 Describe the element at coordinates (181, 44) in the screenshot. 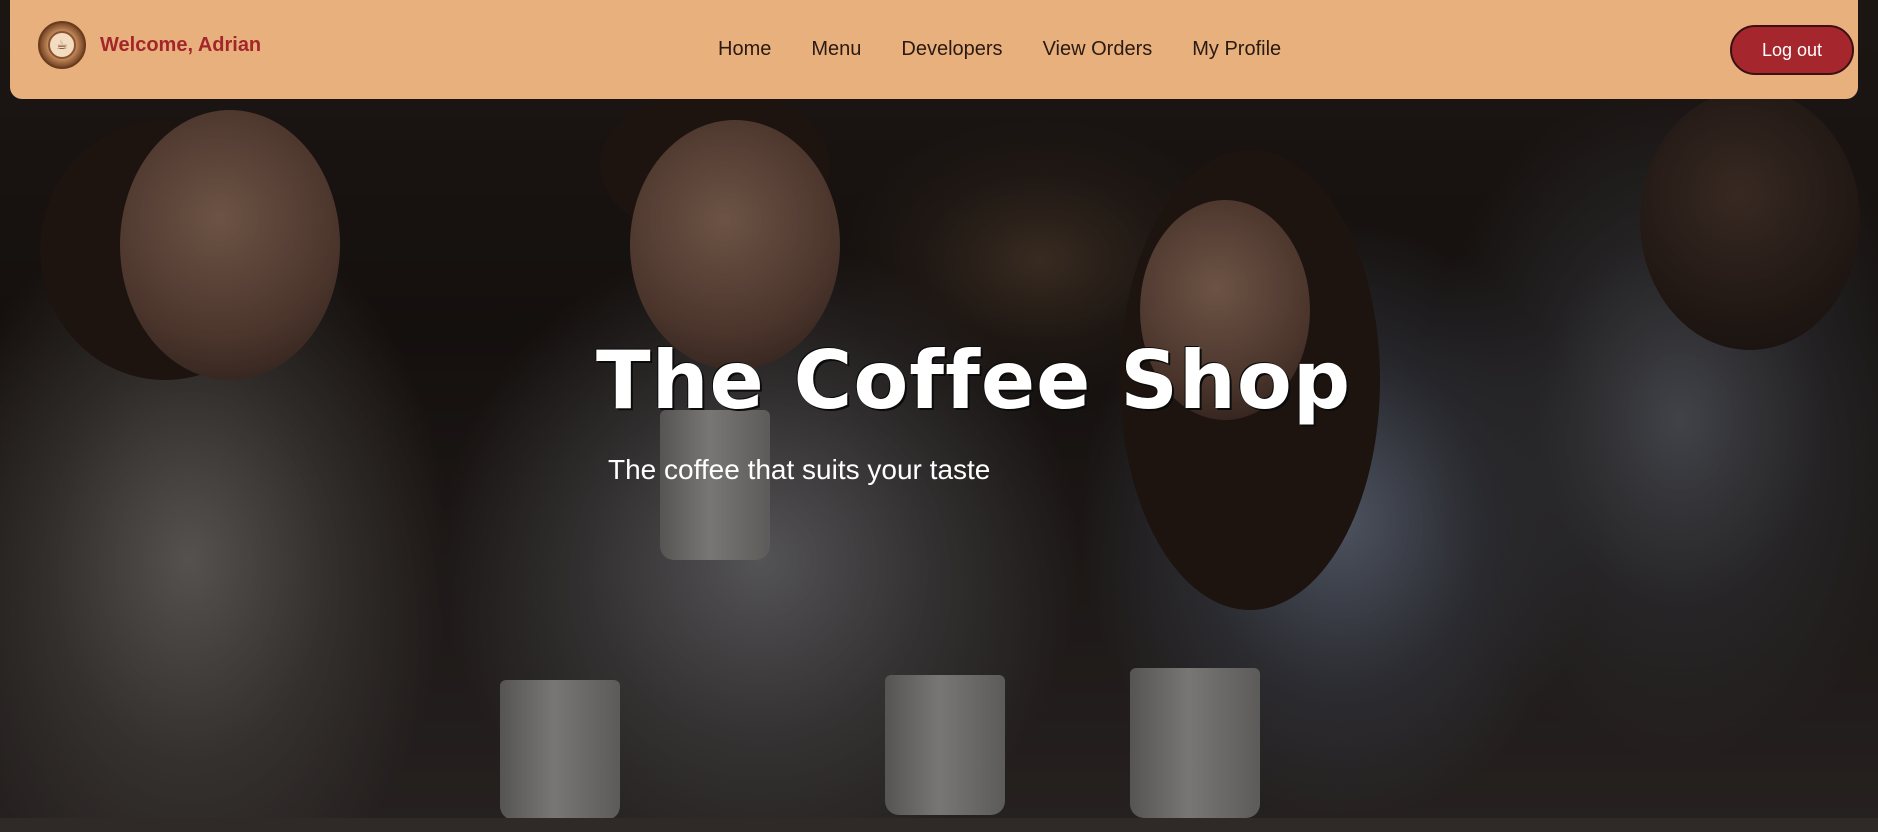

I see `welcome-text: Welcome, Adrian` at that location.